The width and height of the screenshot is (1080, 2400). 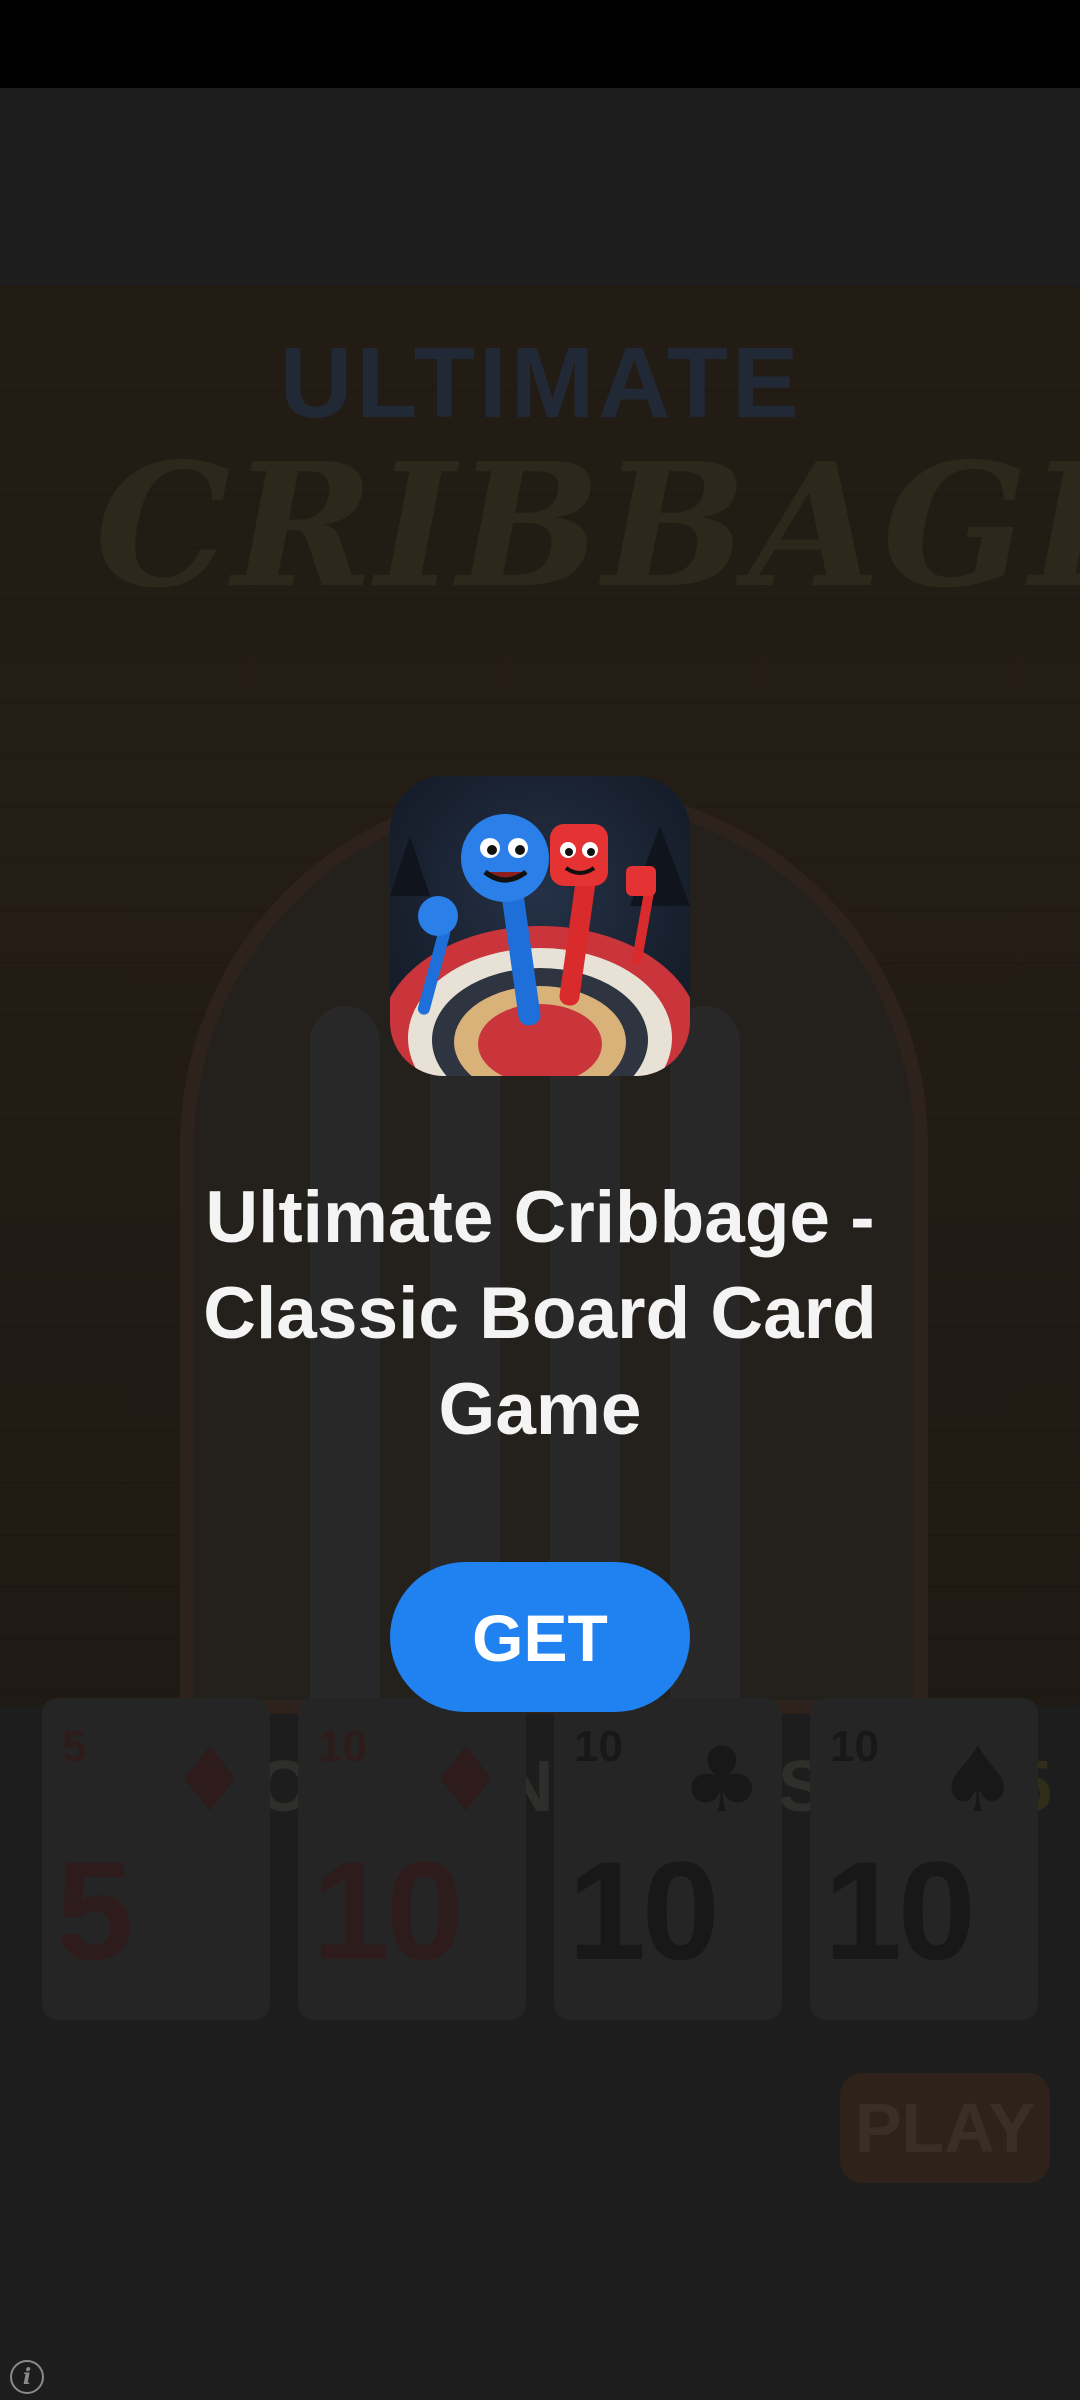 I want to click on status-bar, so click(x=540, y=44).